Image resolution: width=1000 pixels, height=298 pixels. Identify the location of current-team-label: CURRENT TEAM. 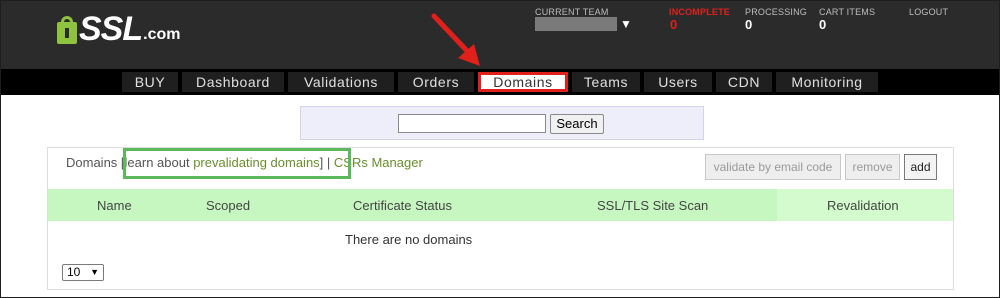
(572, 12).